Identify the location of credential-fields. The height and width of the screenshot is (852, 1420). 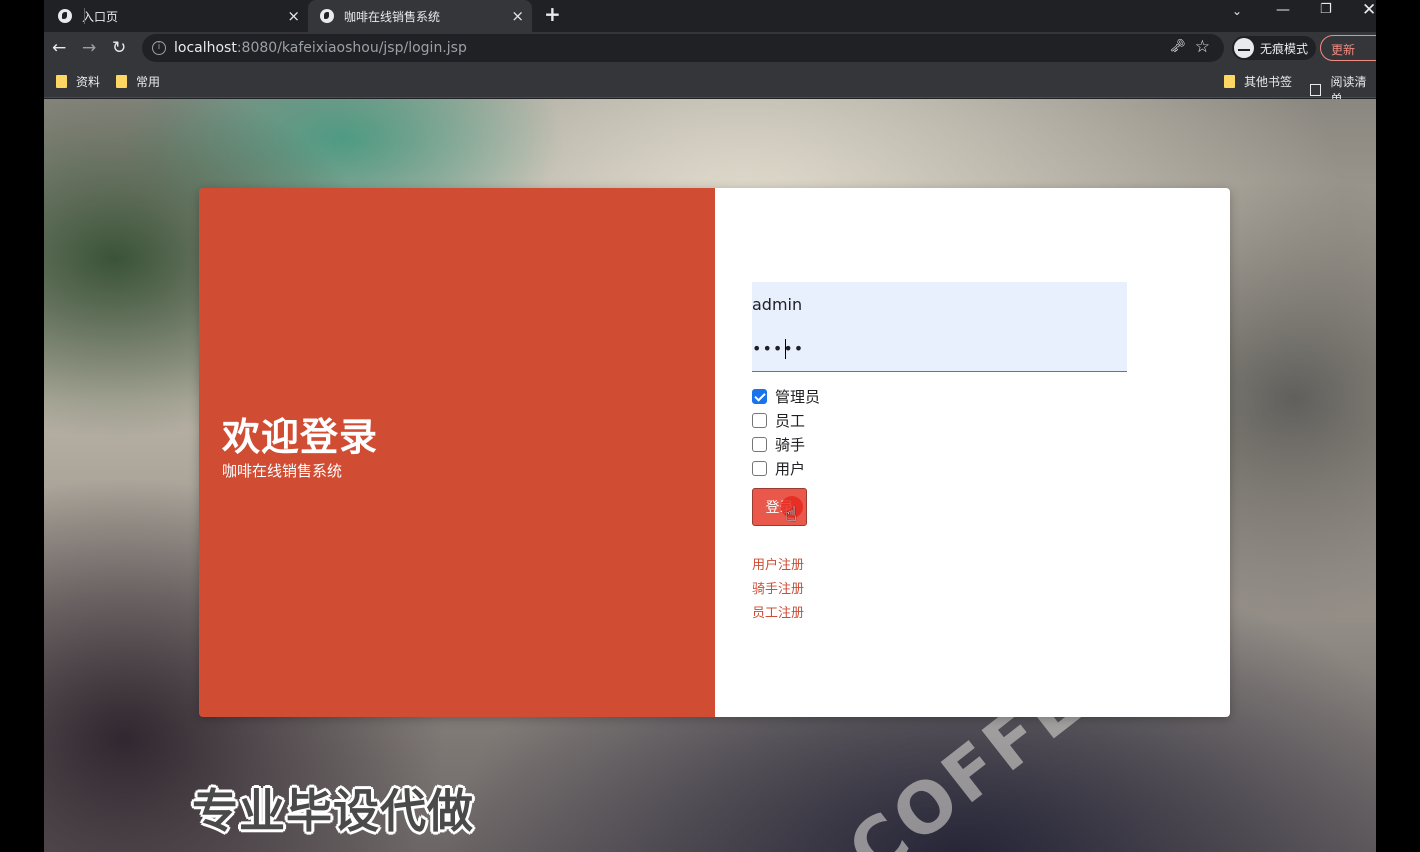
(939, 327).